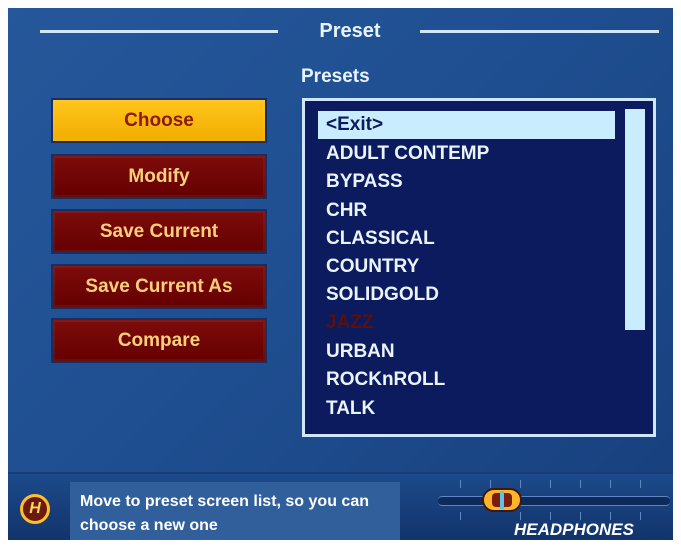 The width and height of the screenshot is (681, 546). What do you see at coordinates (466, 125) in the screenshot?
I see `preset-item-exit: <Exit>` at bounding box center [466, 125].